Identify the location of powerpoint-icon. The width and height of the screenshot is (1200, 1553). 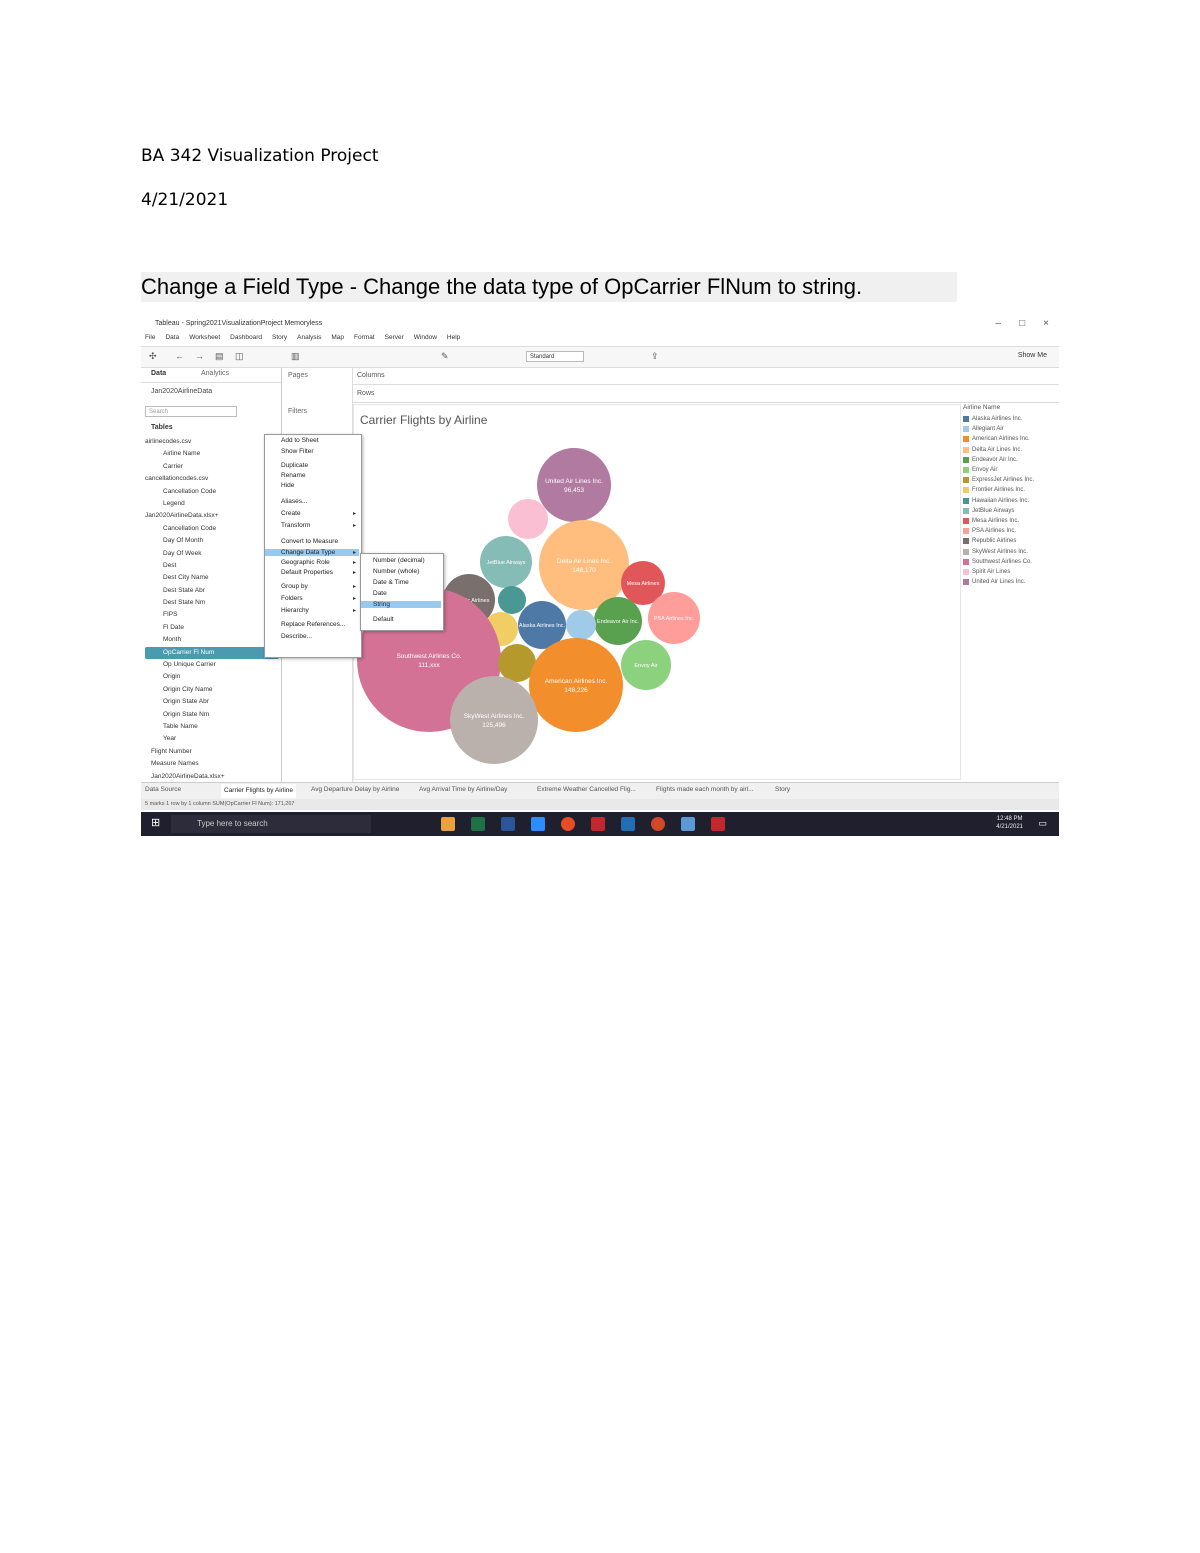
(658, 824).